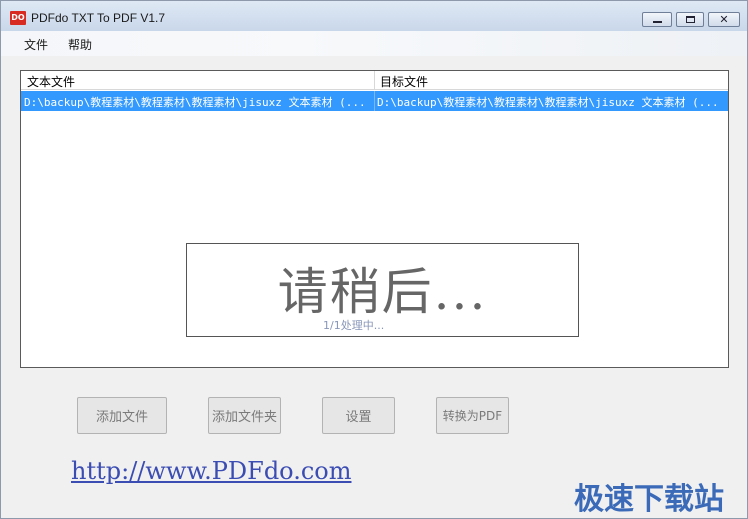 Image resolution: width=748 pixels, height=519 pixels. I want to click on convert-to-pdf-button: 转换为PDF, so click(472, 415).